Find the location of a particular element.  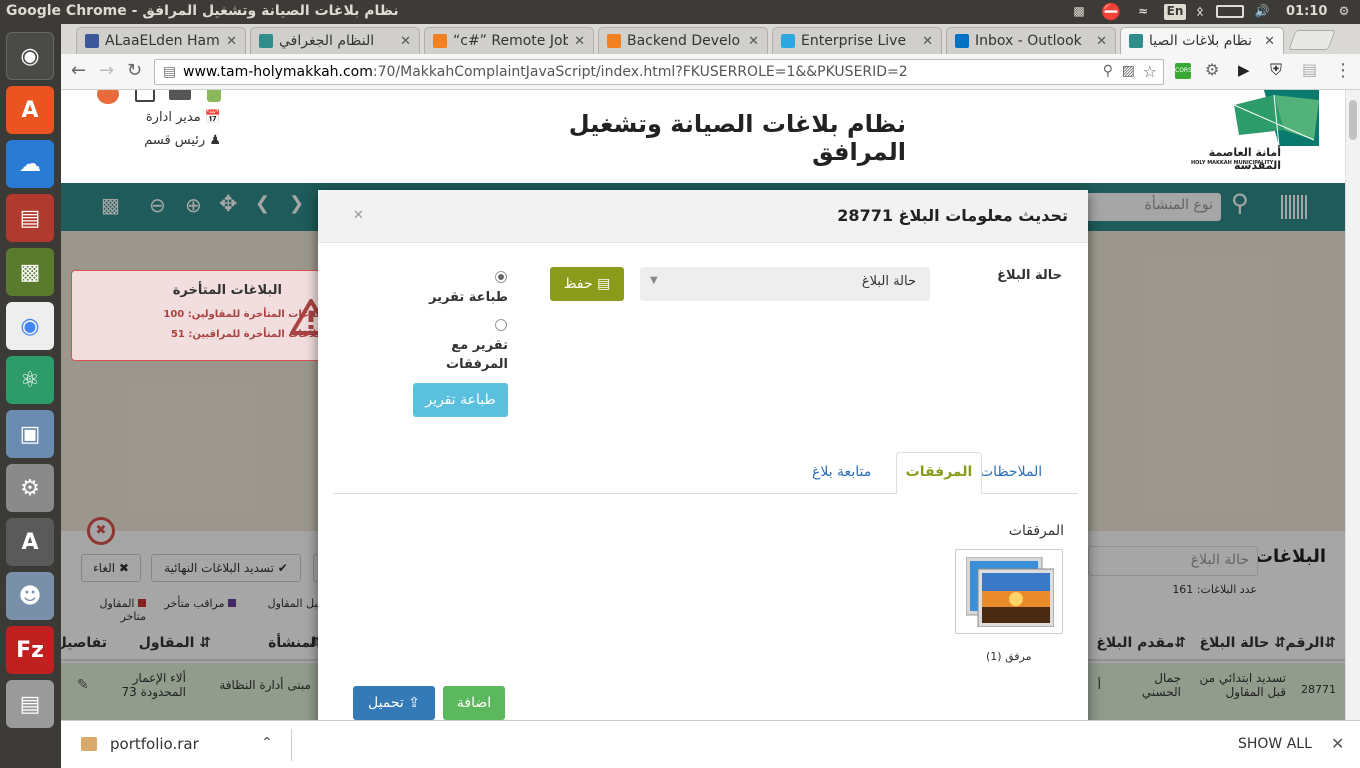

tab-label: ALaaELden Ham is located at coordinates (162, 41).